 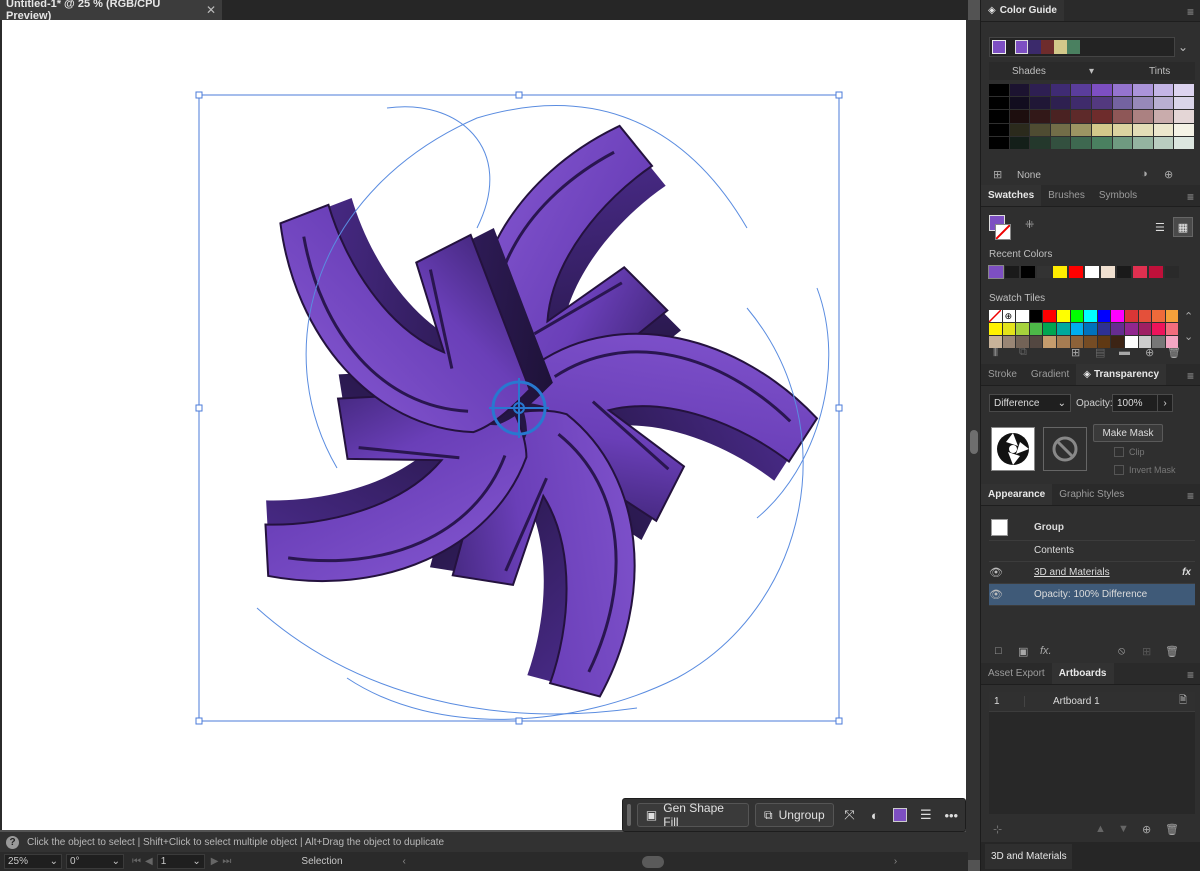 What do you see at coordinates (895, 861) in the screenshot?
I see `scroll-right-icon: ›` at bounding box center [895, 861].